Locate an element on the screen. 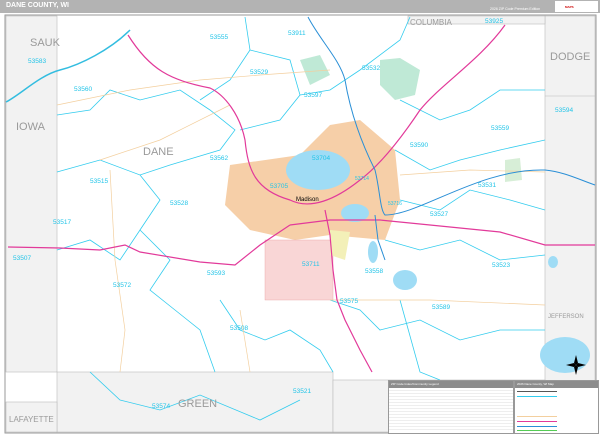 This screenshot has width=600, height=435. county-label-columbia: COLUMBIA is located at coordinates (431, 22).